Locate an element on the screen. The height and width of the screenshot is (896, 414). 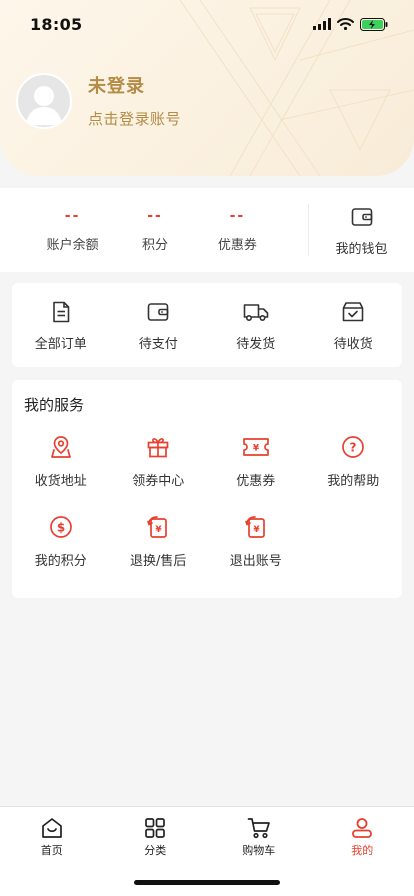
wallet-button: 我的钱包 is located at coordinates (361, 230).